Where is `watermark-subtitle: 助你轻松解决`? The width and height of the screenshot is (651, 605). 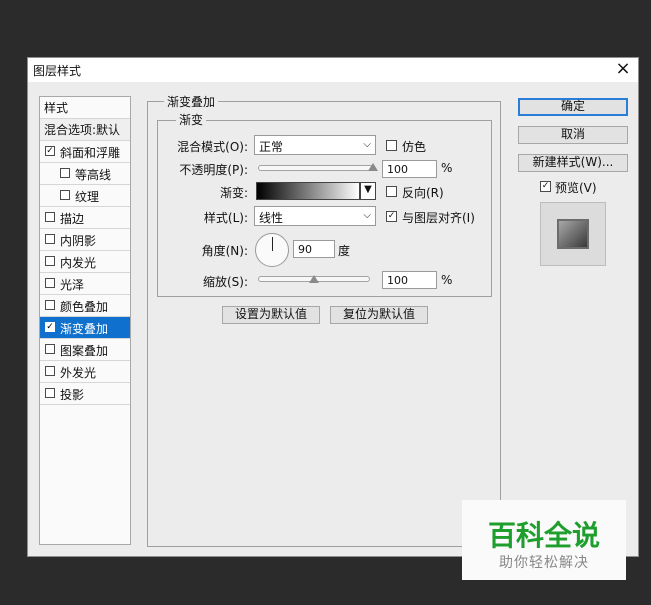 watermark-subtitle: 助你轻松解决 is located at coordinates (544, 563).